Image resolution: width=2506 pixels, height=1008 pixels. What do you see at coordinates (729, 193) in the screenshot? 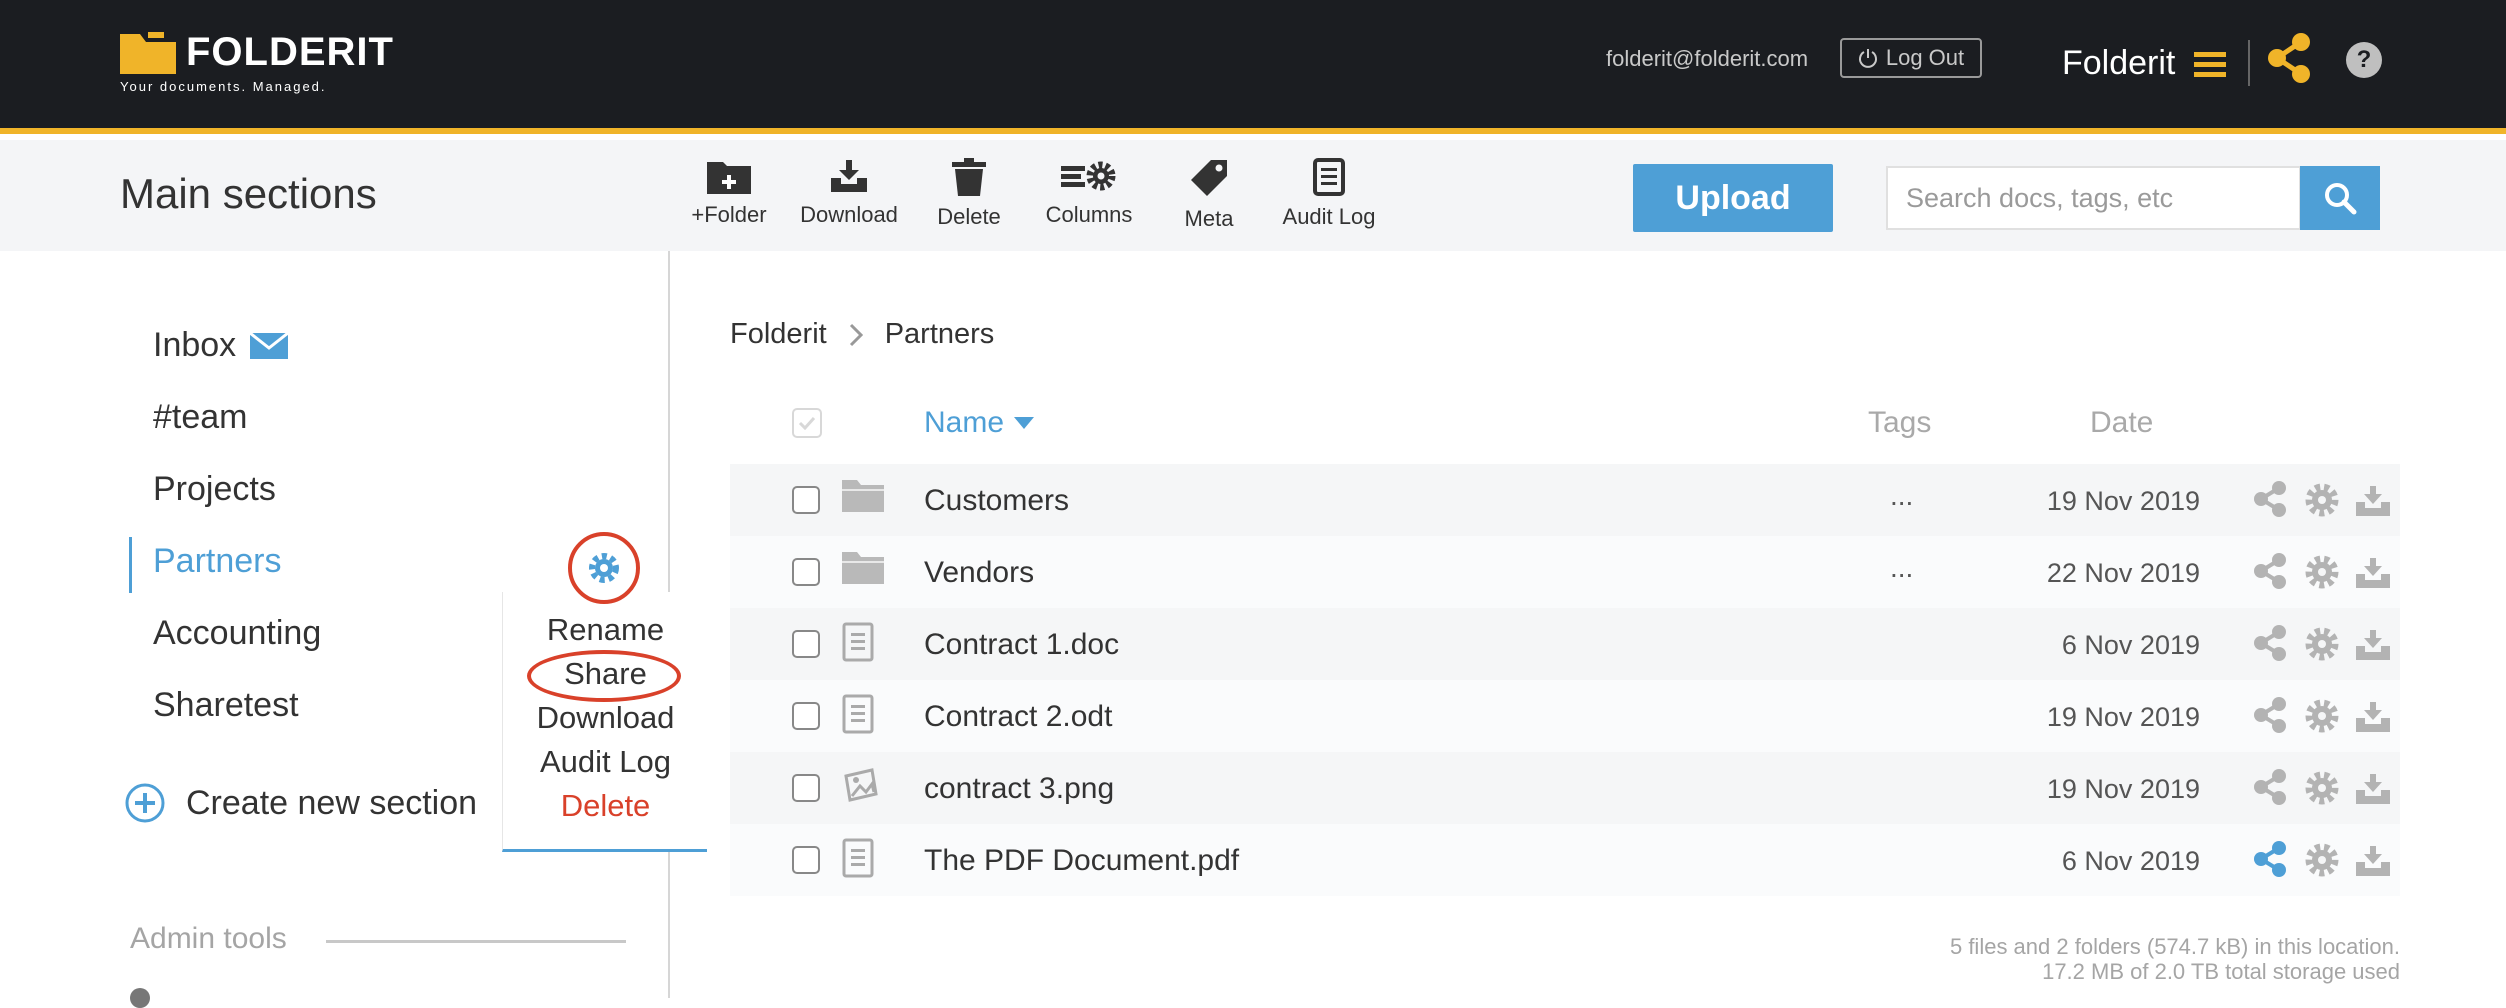
I see `new-folder-button: +Folder` at bounding box center [729, 193].